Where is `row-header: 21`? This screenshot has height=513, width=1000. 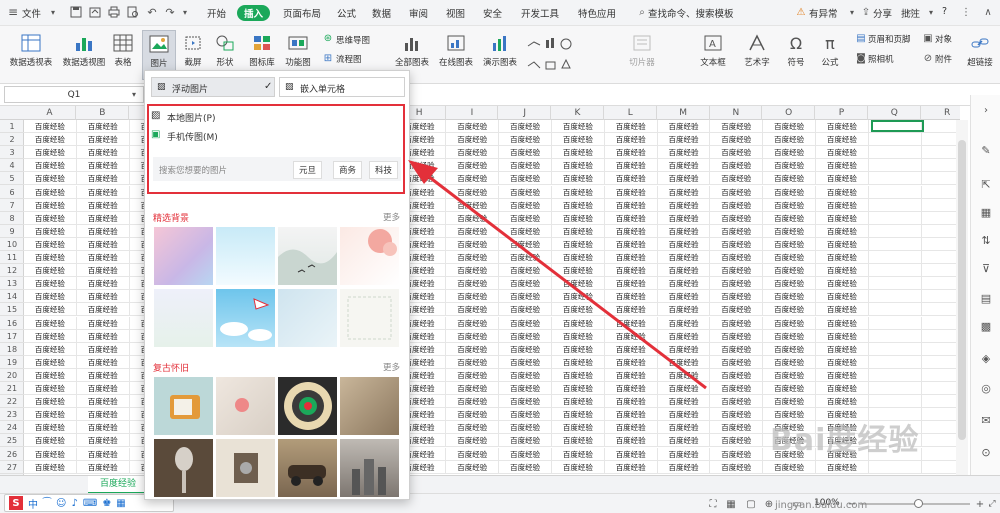 row-header: 21 is located at coordinates (12, 389).